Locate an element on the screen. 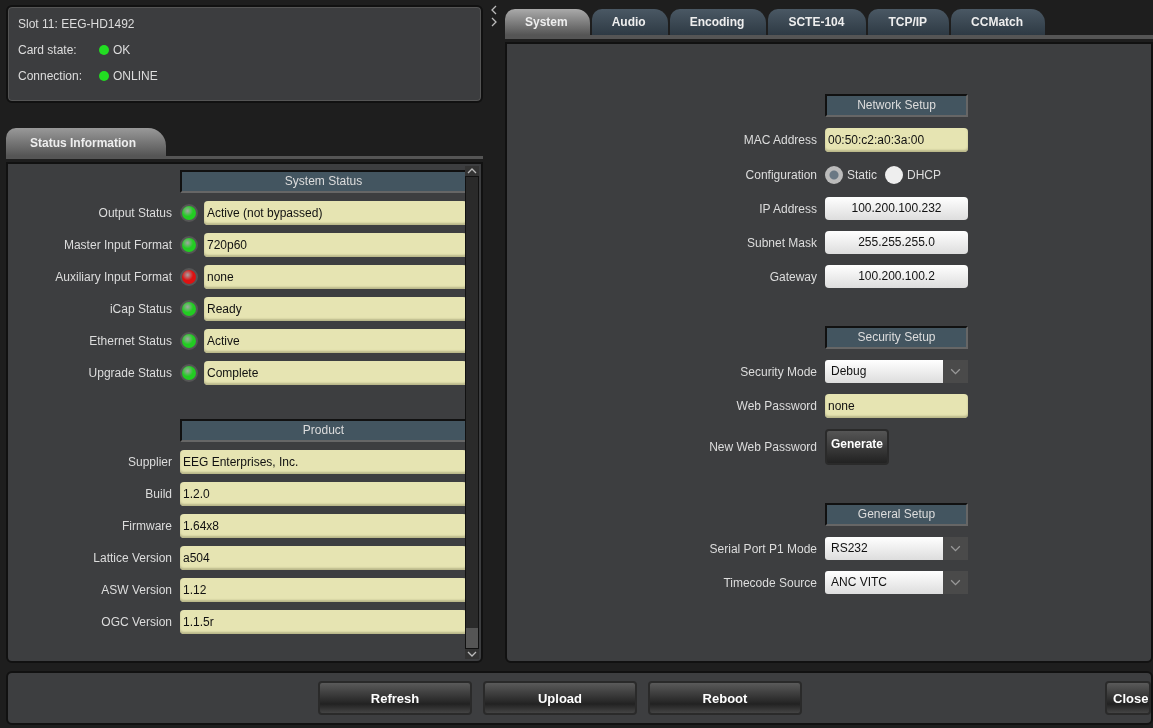  section-header: Product is located at coordinates (322, 430).